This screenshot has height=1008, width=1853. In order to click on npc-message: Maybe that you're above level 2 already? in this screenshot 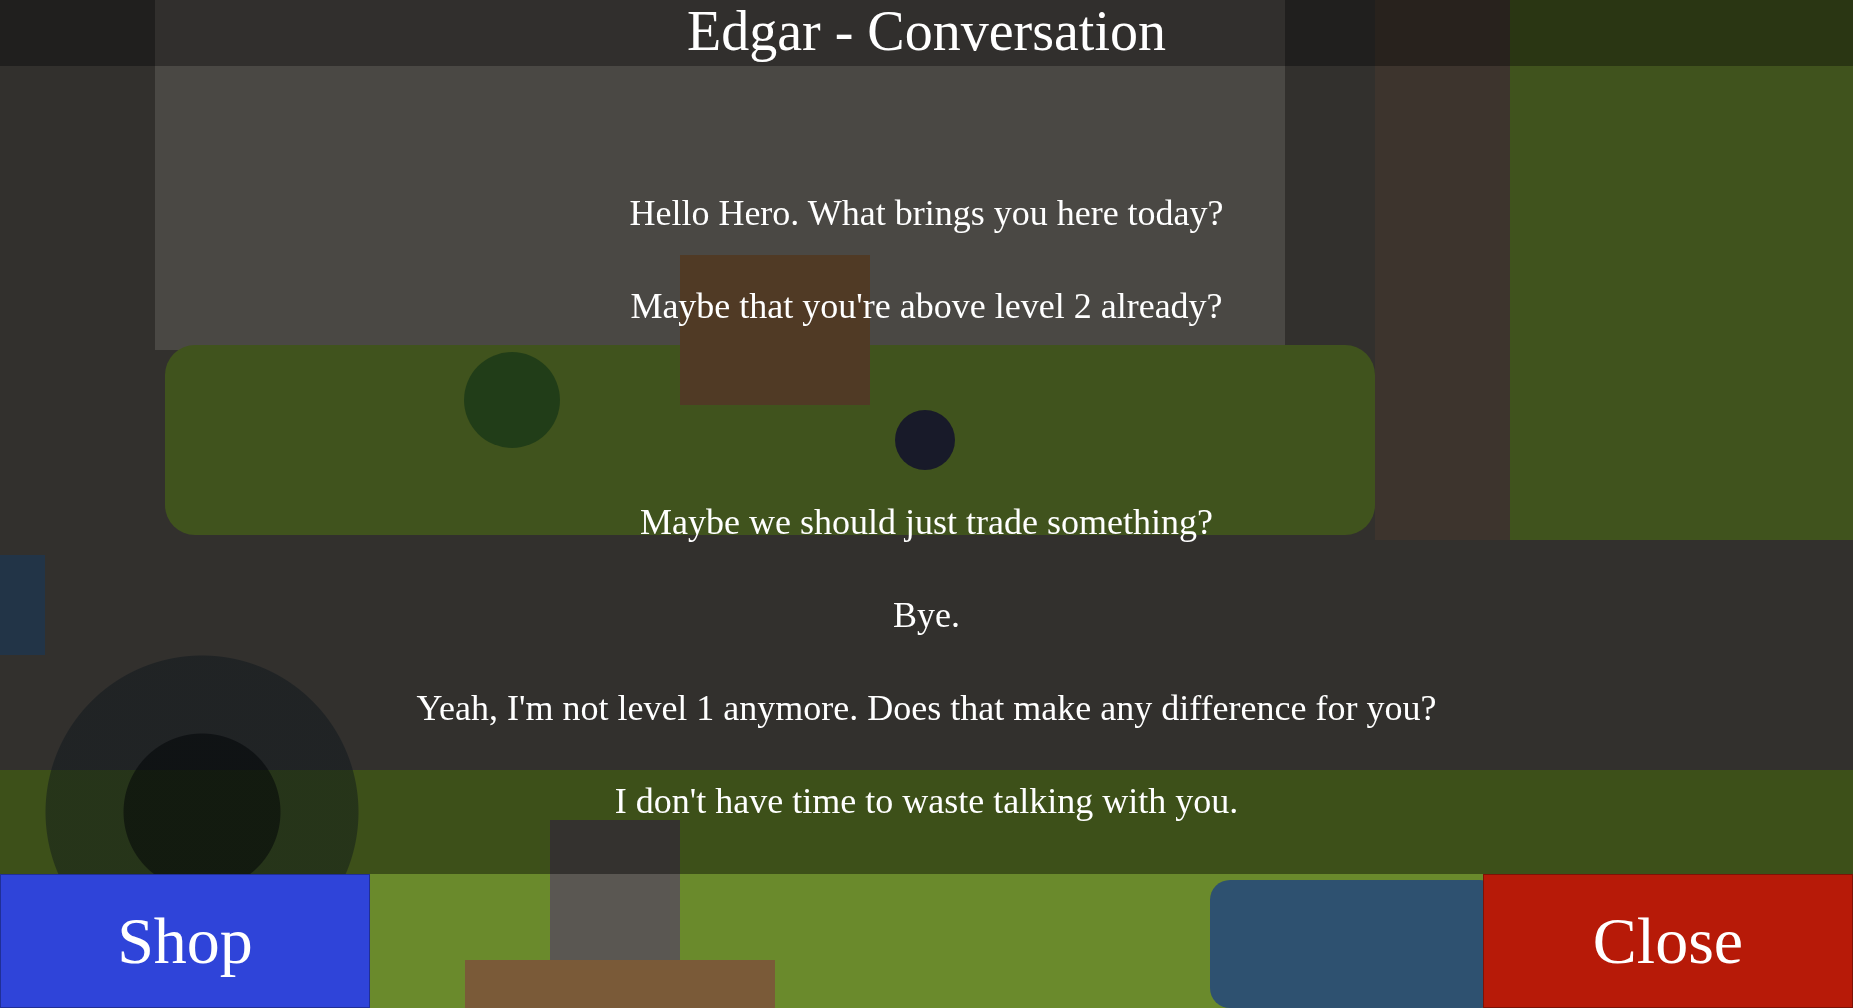, I will do `click(926, 306)`.